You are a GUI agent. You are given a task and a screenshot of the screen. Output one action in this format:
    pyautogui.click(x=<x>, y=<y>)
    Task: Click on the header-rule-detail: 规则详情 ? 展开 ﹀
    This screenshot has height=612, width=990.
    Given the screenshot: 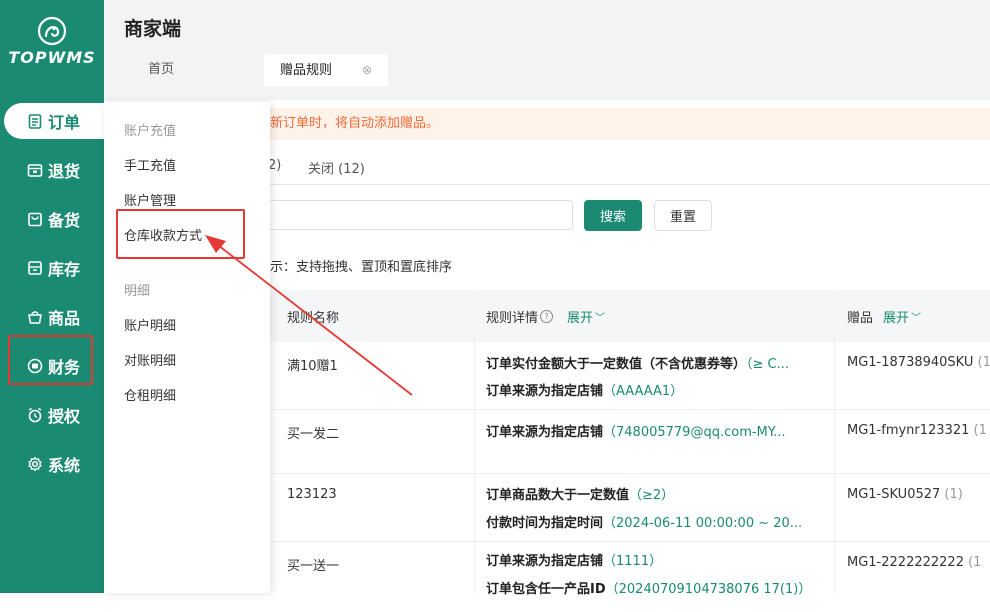 What is the action you would take?
    pyautogui.click(x=545, y=316)
    